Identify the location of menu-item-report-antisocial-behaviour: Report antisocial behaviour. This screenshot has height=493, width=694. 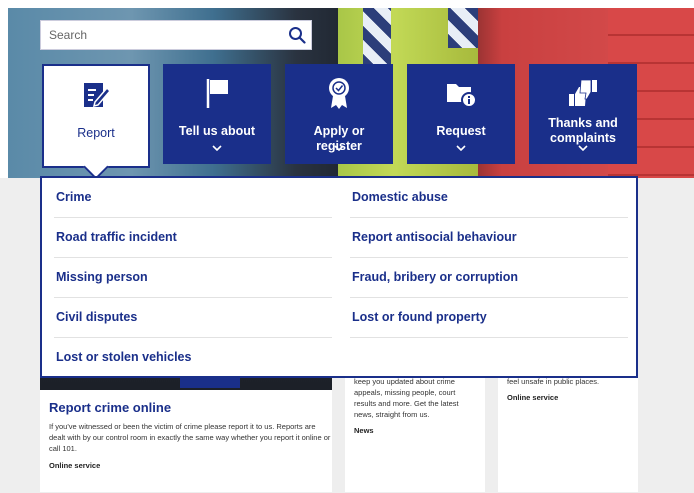
(489, 238).